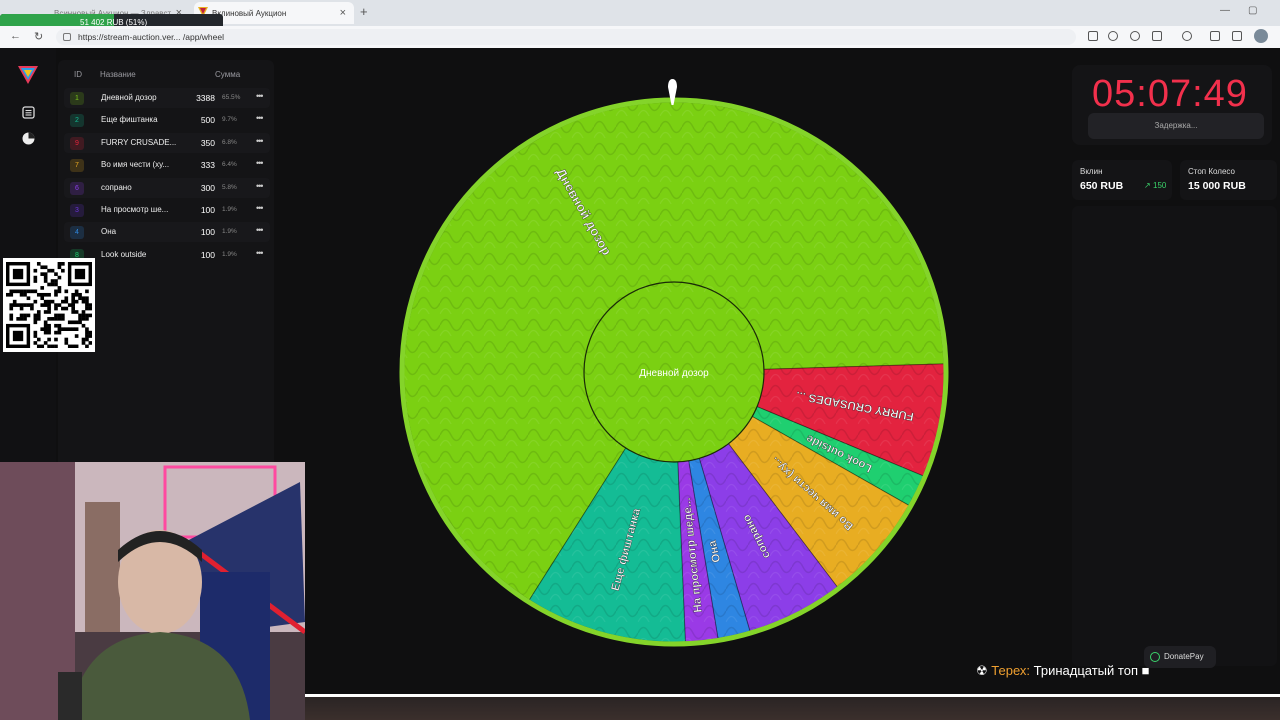  What do you see at coordinates (167, 142) in the screenshot?
I see `lot-row: 9 FURRY CRUSADE... 350 6.8% •••` at bounding box center [167, 142].